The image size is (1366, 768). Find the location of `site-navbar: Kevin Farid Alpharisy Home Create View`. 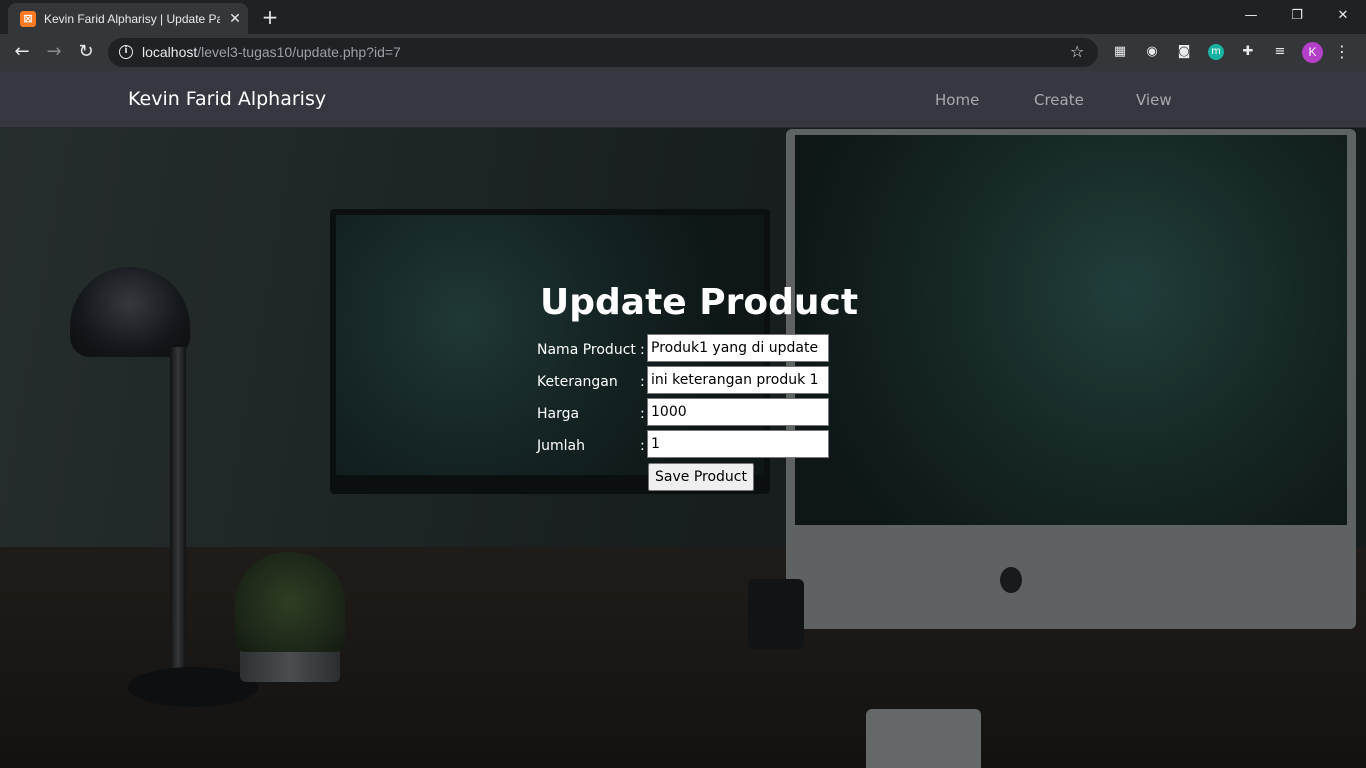

site-navbar: Kevin Farid Alpharisy Home Create View is located at coordinates (683, 99).